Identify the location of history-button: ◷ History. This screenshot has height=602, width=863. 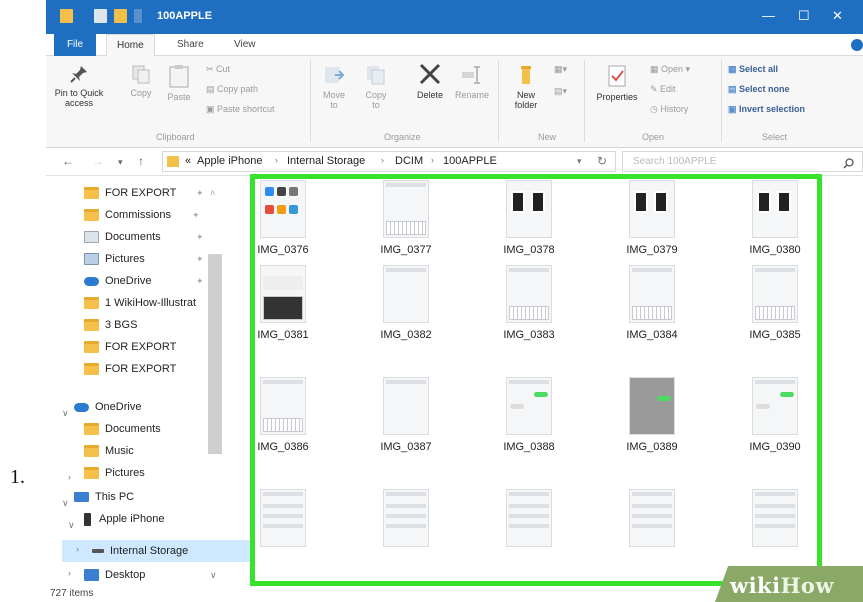
(669, 109).